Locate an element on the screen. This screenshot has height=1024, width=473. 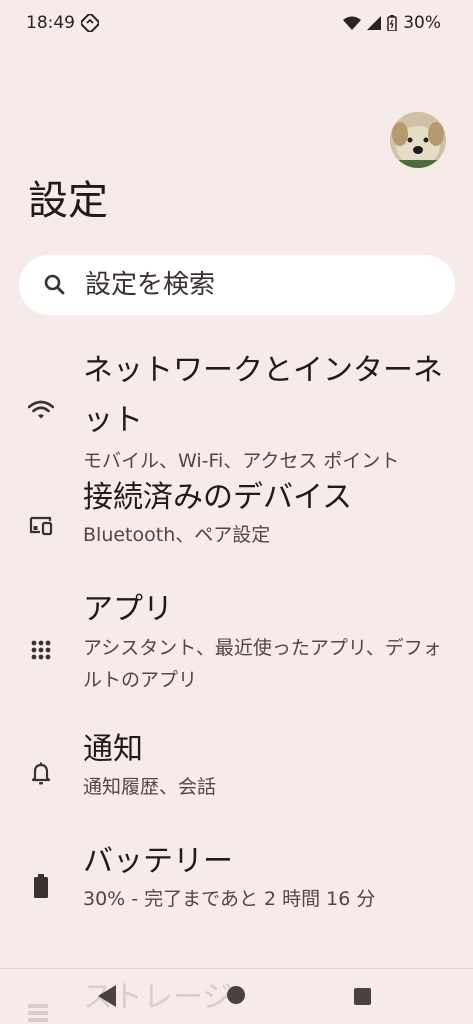
search-input is located at coordinates (250, 285).